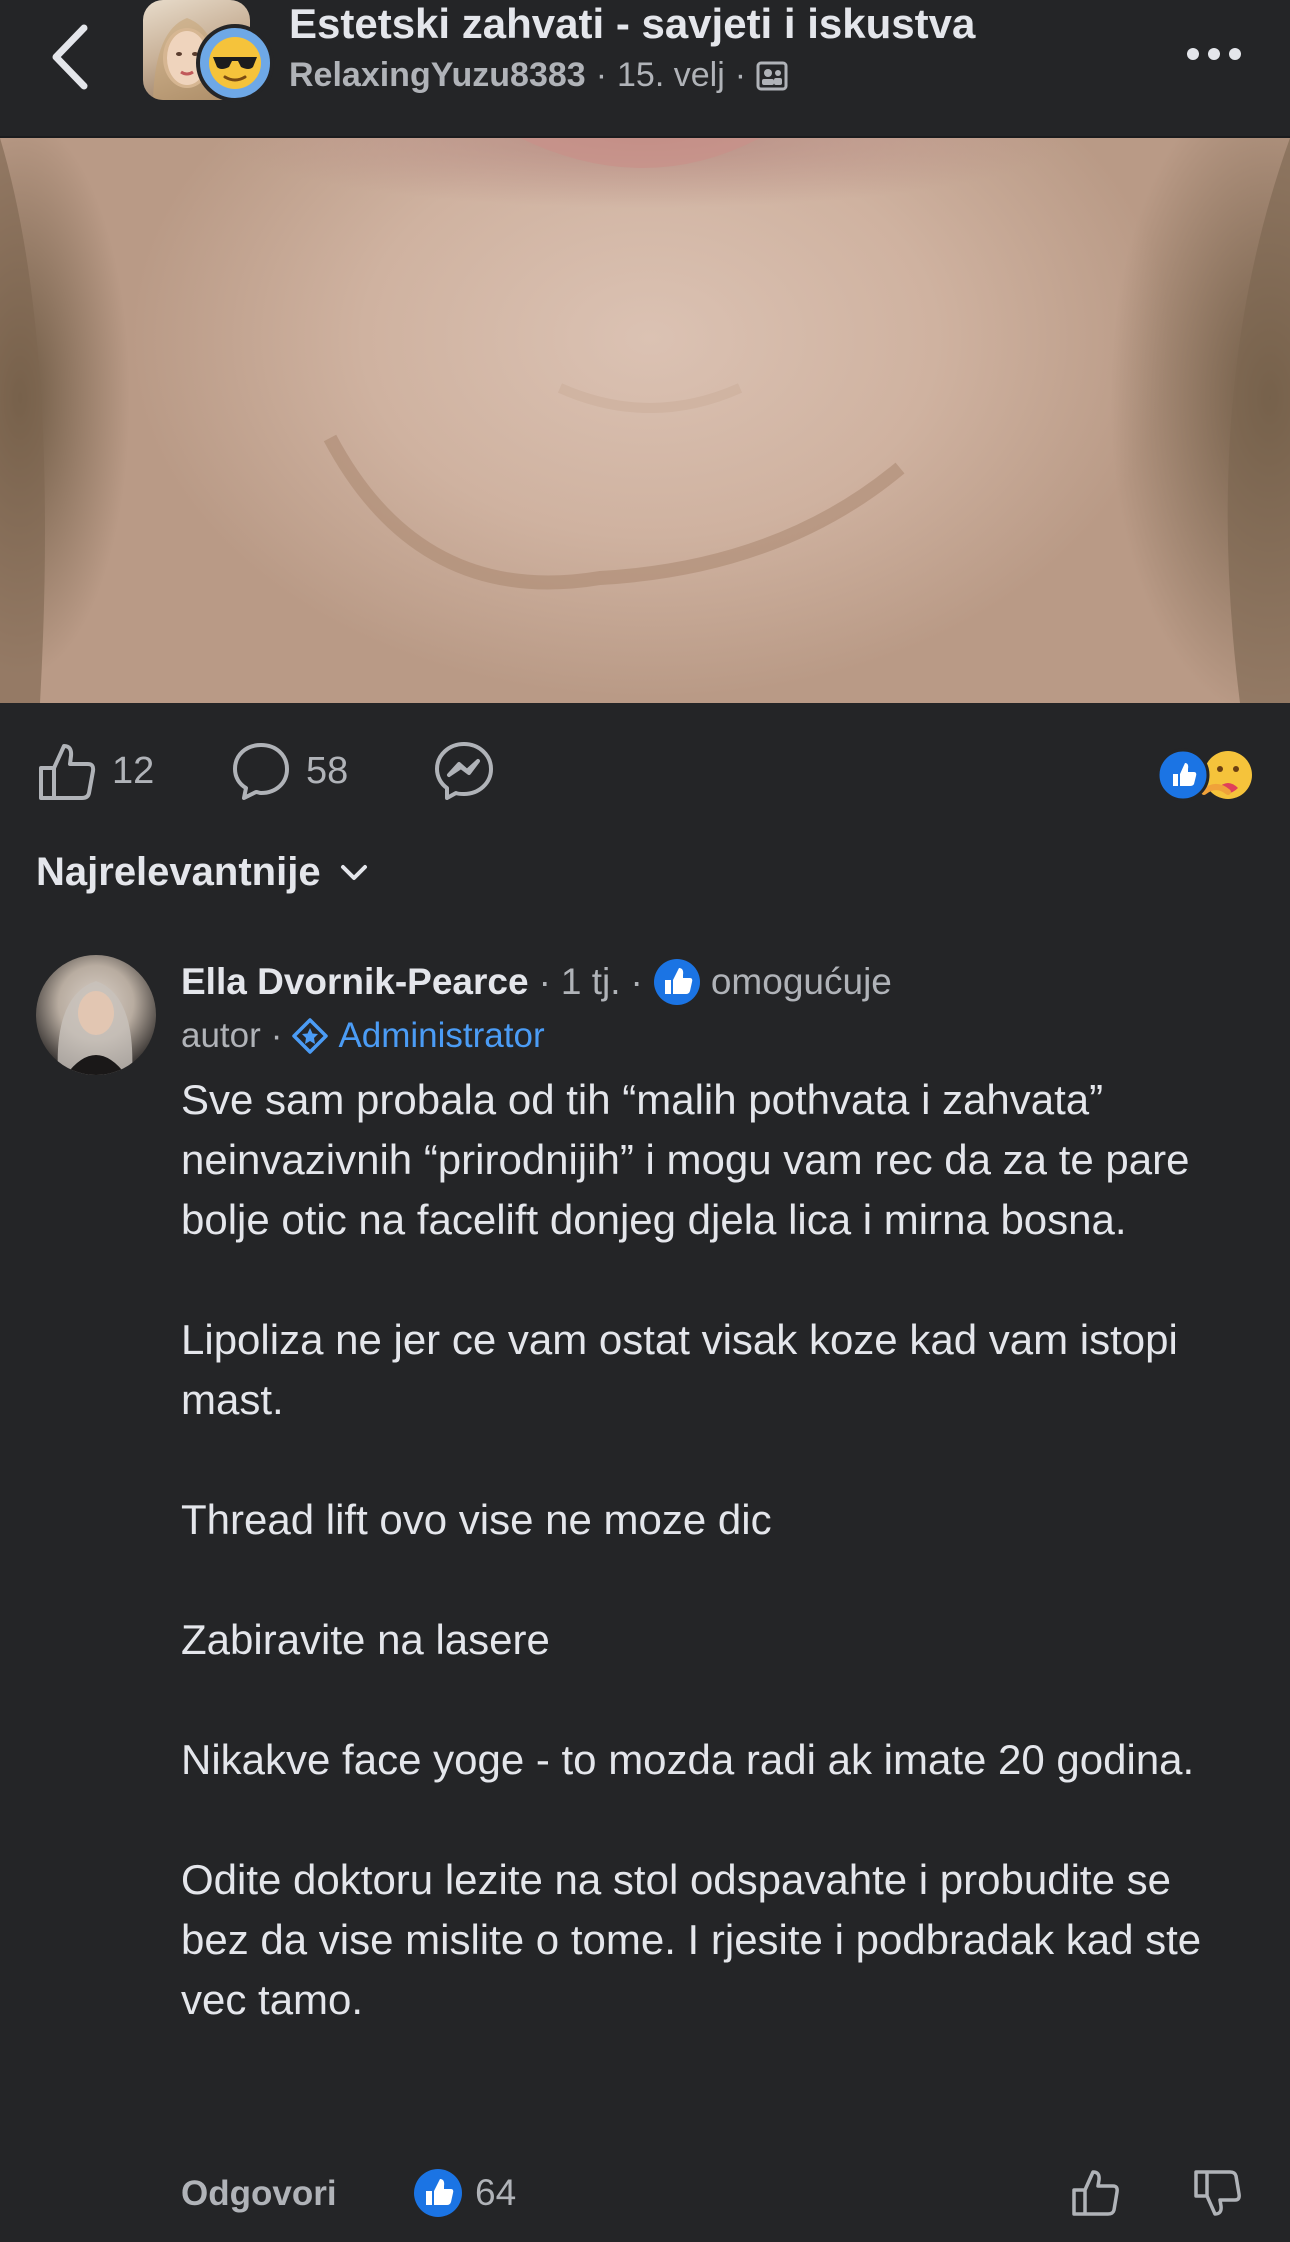 This screenshot has width=1290, height=2242. What do you see at coordinates (327, 770) in the screenshot?
I see `comment-count: 58` at bounding box center [327, 770].